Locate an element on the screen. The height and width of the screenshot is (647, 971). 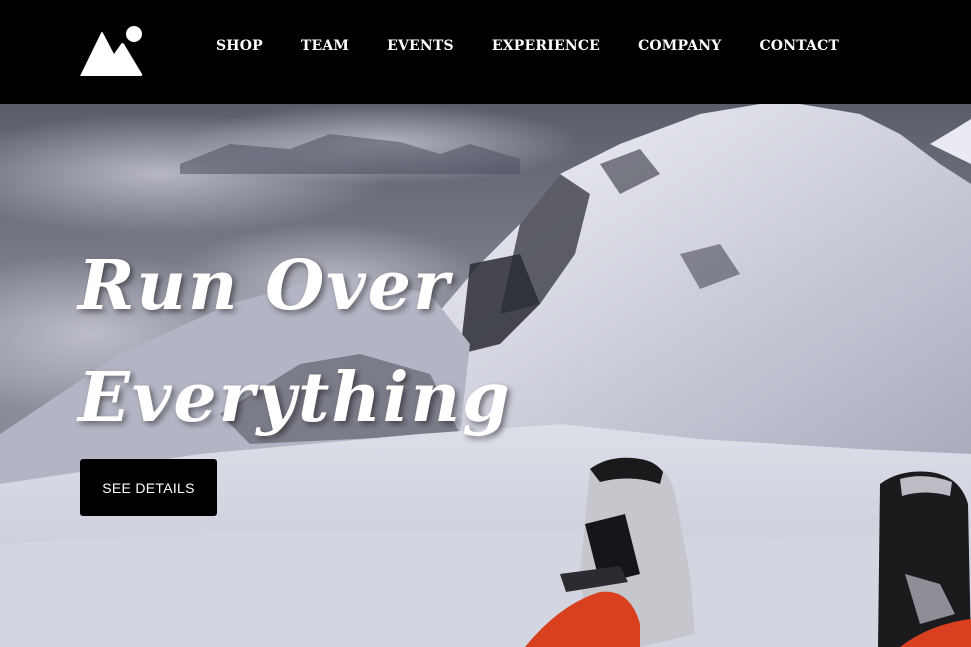
nav-item-contact: CONTACT is located at coordinates (799, 46).